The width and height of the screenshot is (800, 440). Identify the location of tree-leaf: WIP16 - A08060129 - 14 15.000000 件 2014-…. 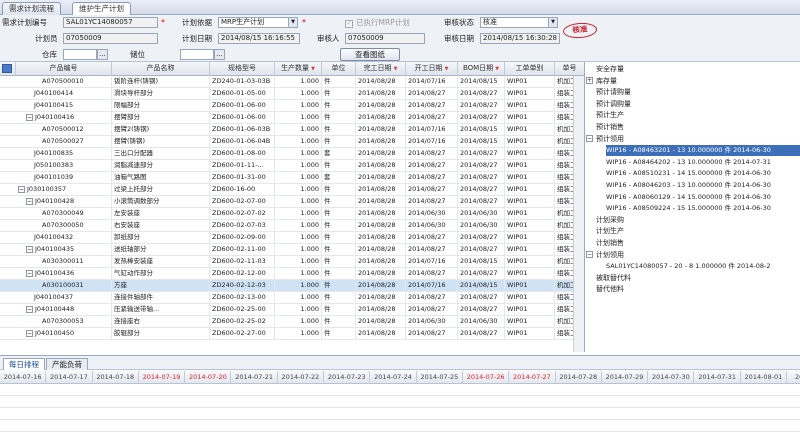
(688, 197).